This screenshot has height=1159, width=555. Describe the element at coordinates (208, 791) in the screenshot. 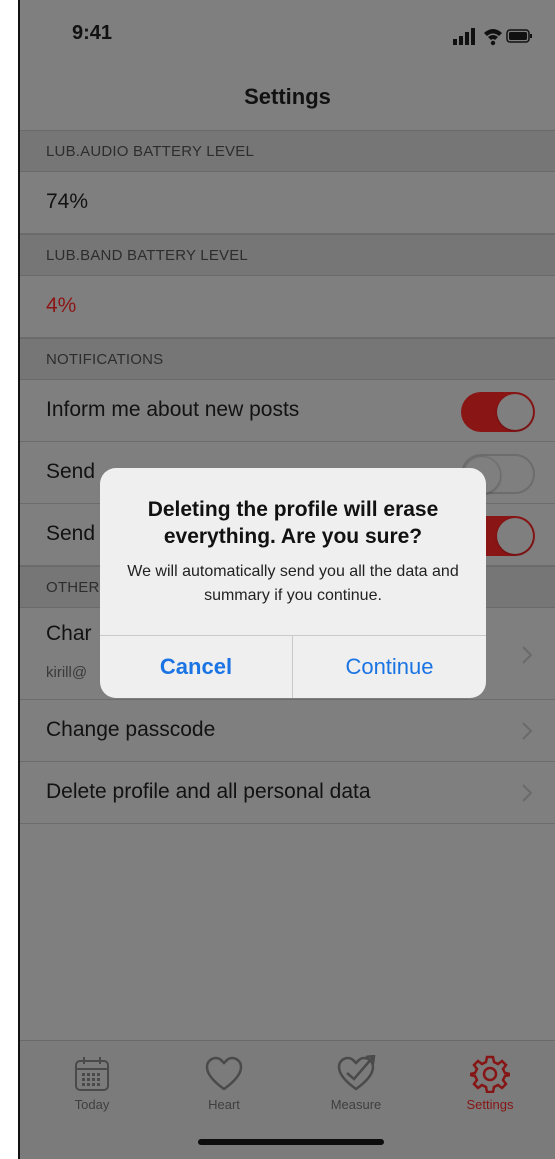

I see `delete-profile-label: Delete profile and all personal data` at that location.